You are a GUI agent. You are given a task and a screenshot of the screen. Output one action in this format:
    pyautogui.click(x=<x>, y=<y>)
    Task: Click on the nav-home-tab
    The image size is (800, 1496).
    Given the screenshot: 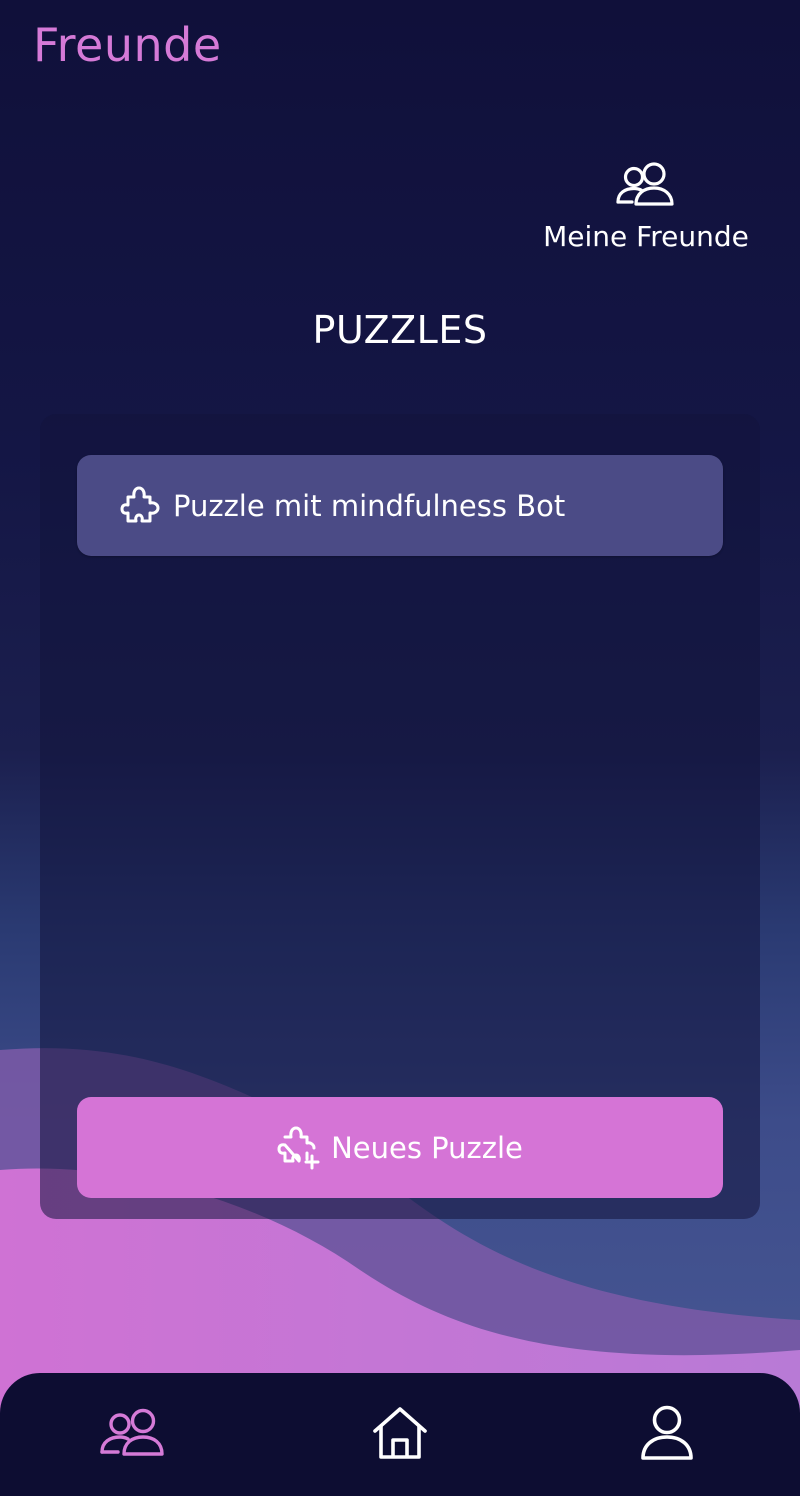 What is the action you would take?
    pyautogui.click(x=400, y=1433)
    